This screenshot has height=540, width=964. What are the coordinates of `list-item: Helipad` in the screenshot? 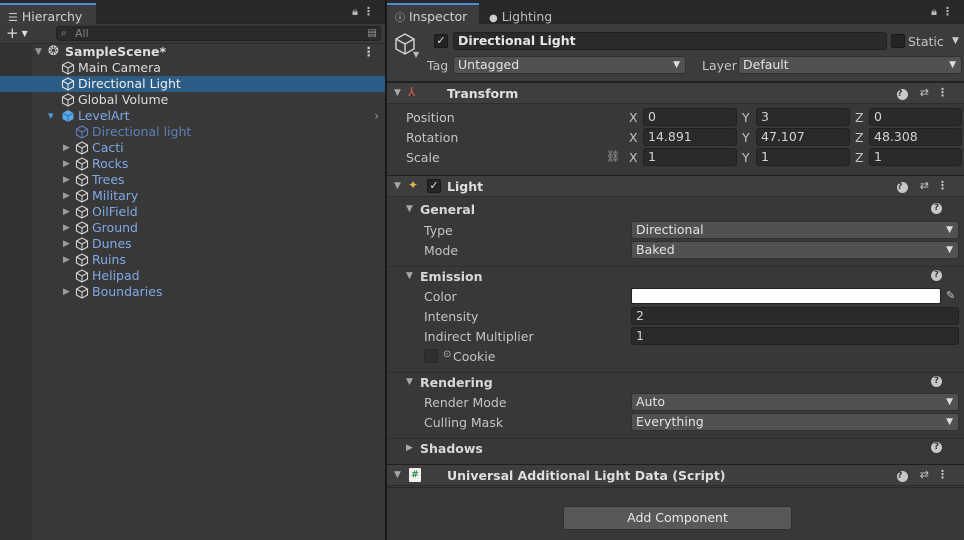 It's located at (192, 276).